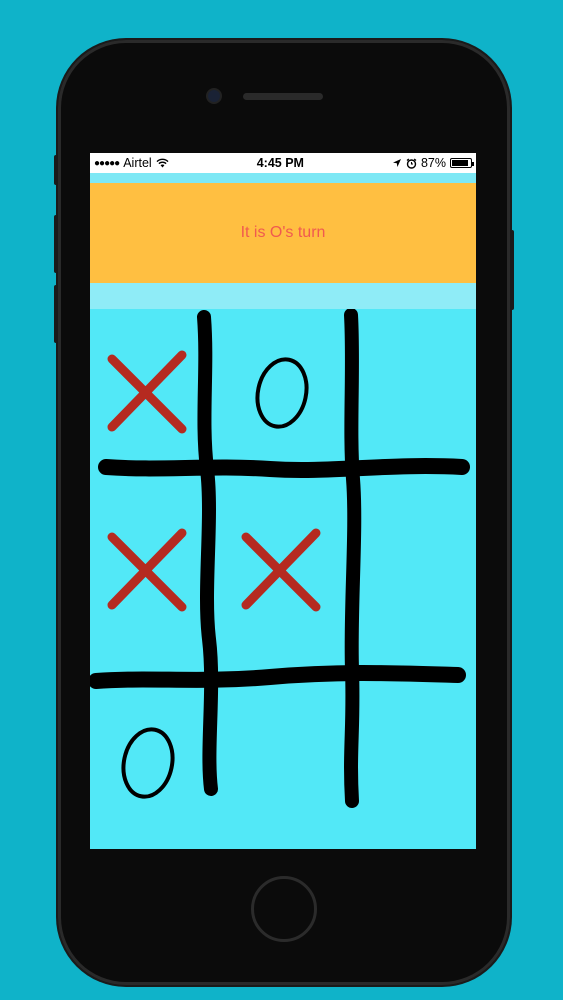 This screenshot has width=563, height=1000. I want to click on header-divider-band, so click(283, 296).